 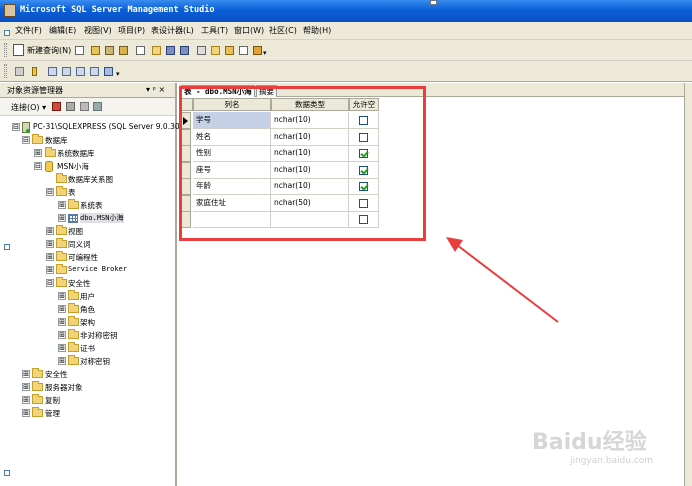 I want to click on annotation-arrow, so click(x=502, y=280).